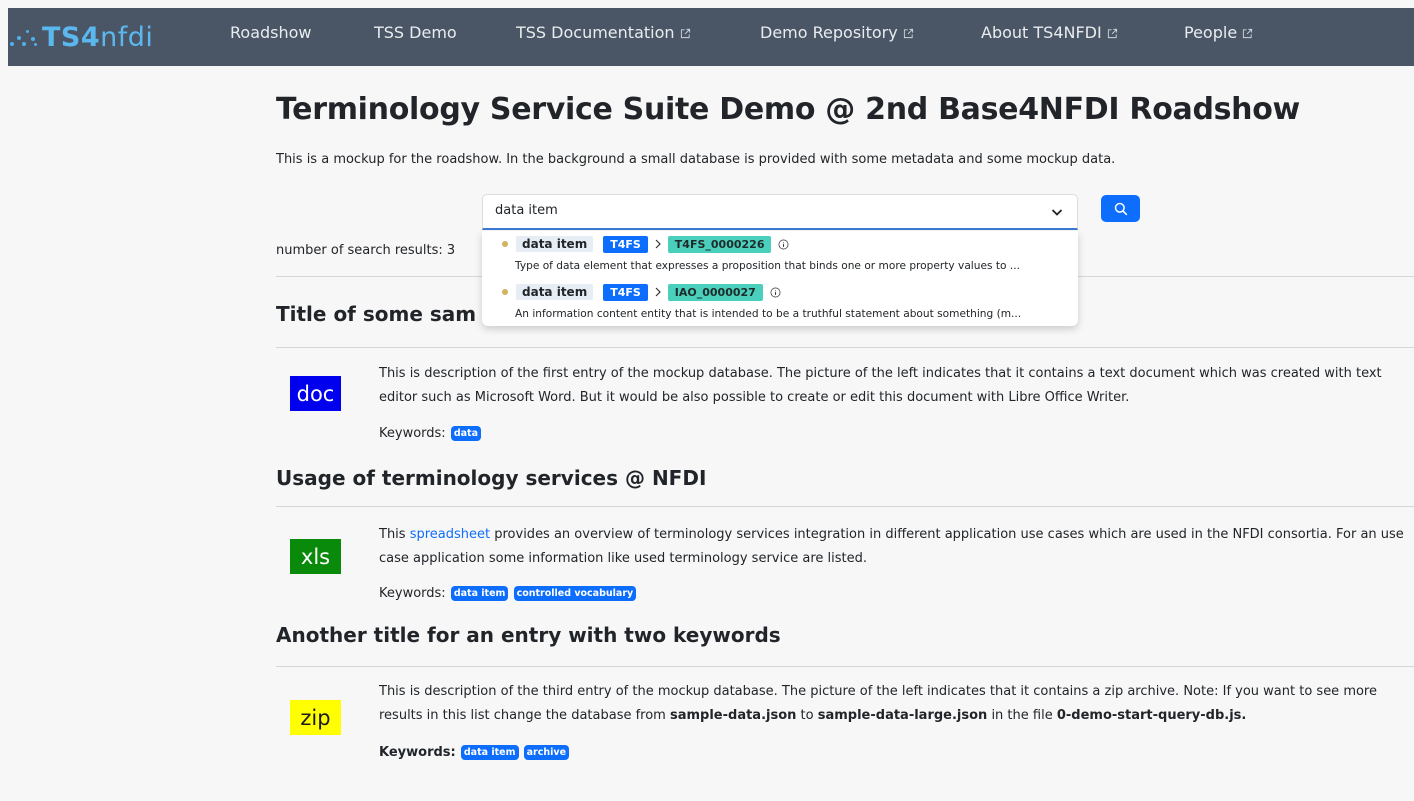 This screenshot has height=801, width=1414. I want to click on search-button, so click(1120, 208).